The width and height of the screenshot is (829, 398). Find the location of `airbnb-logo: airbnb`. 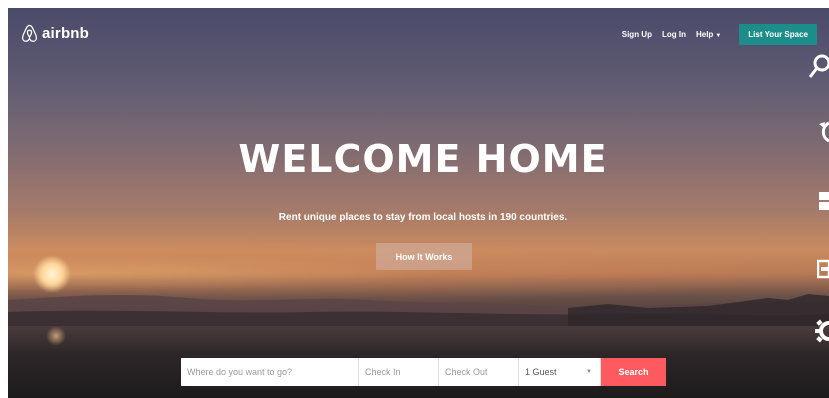

airbnb-logo: airbnb is located at coordinates (55, 33).